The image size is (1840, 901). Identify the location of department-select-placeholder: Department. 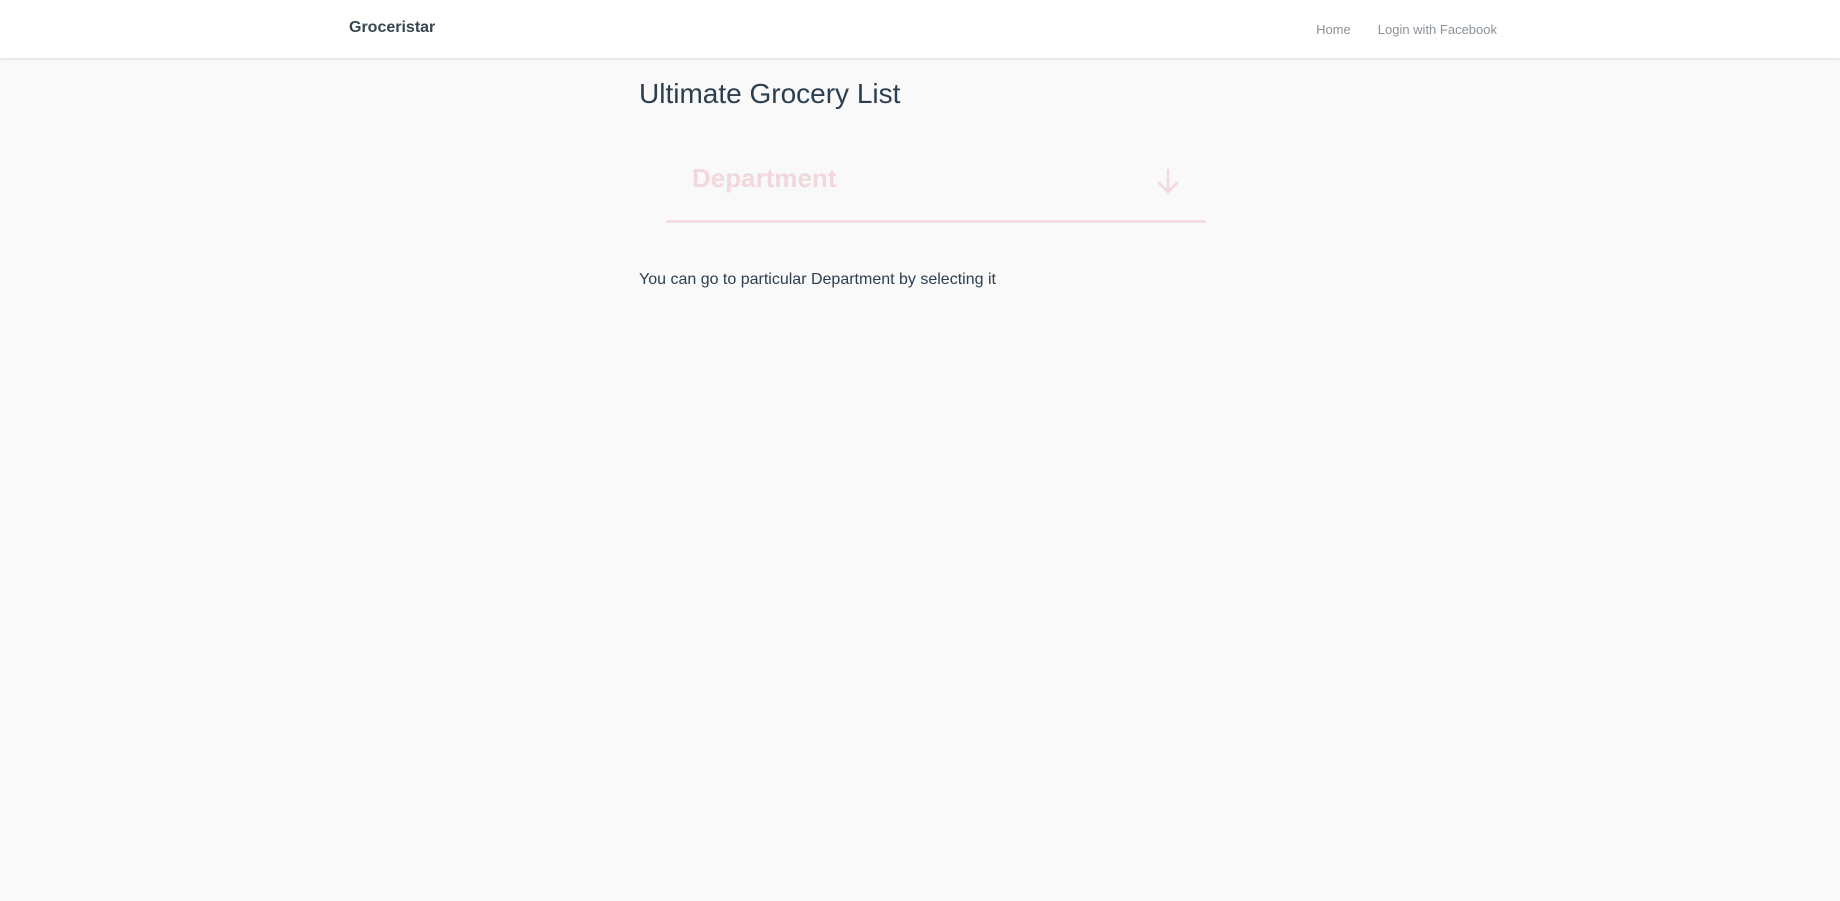
(764, 178).